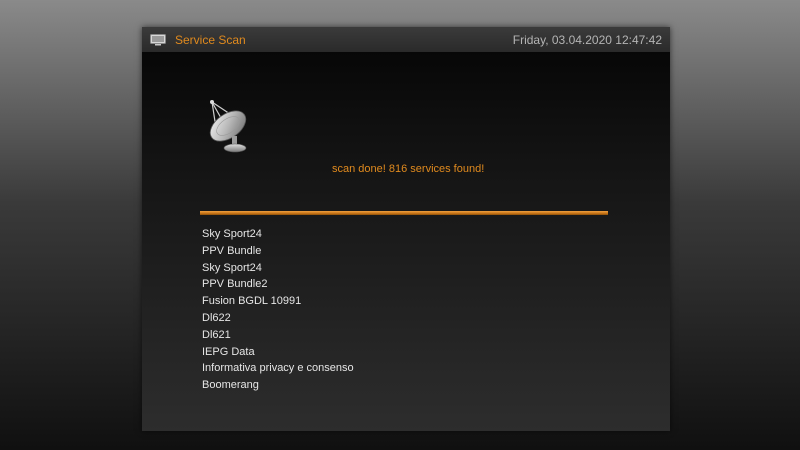 This screenshot has height=450, width=800. What do you see at coordinates (235, 284) in the screenshot?
I see `service-list-item: PPV Bundle2` at bounding box center [235, 284].